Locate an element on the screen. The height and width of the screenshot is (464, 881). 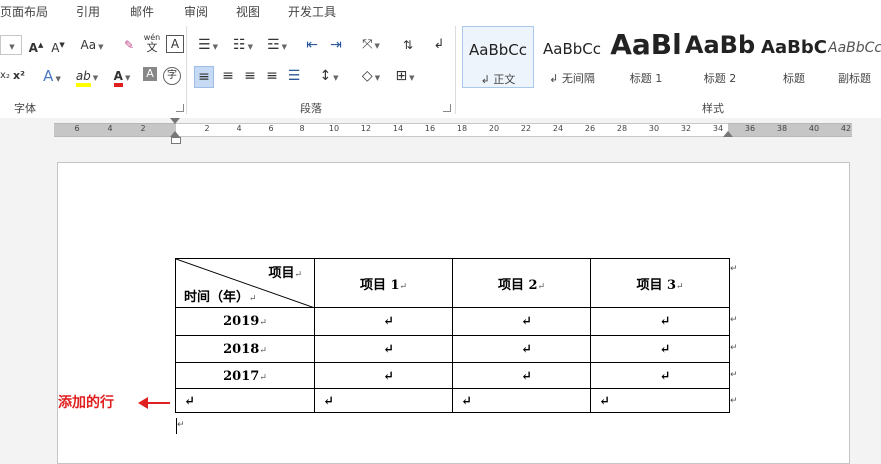
table-column-header: 项目 3↵ is located at coordinates (660, 283).